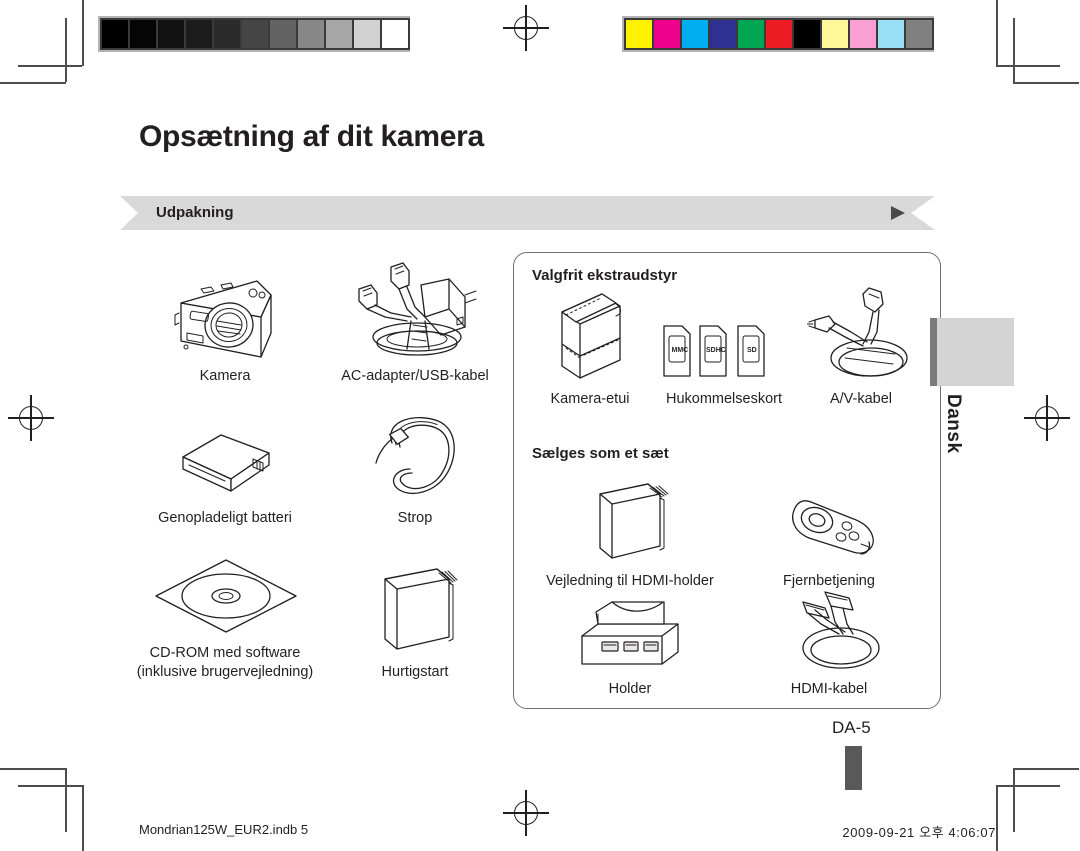  Describe the element at coordinates (851, 727) in the screenshot. I see `page-number: DA-5` at that location.